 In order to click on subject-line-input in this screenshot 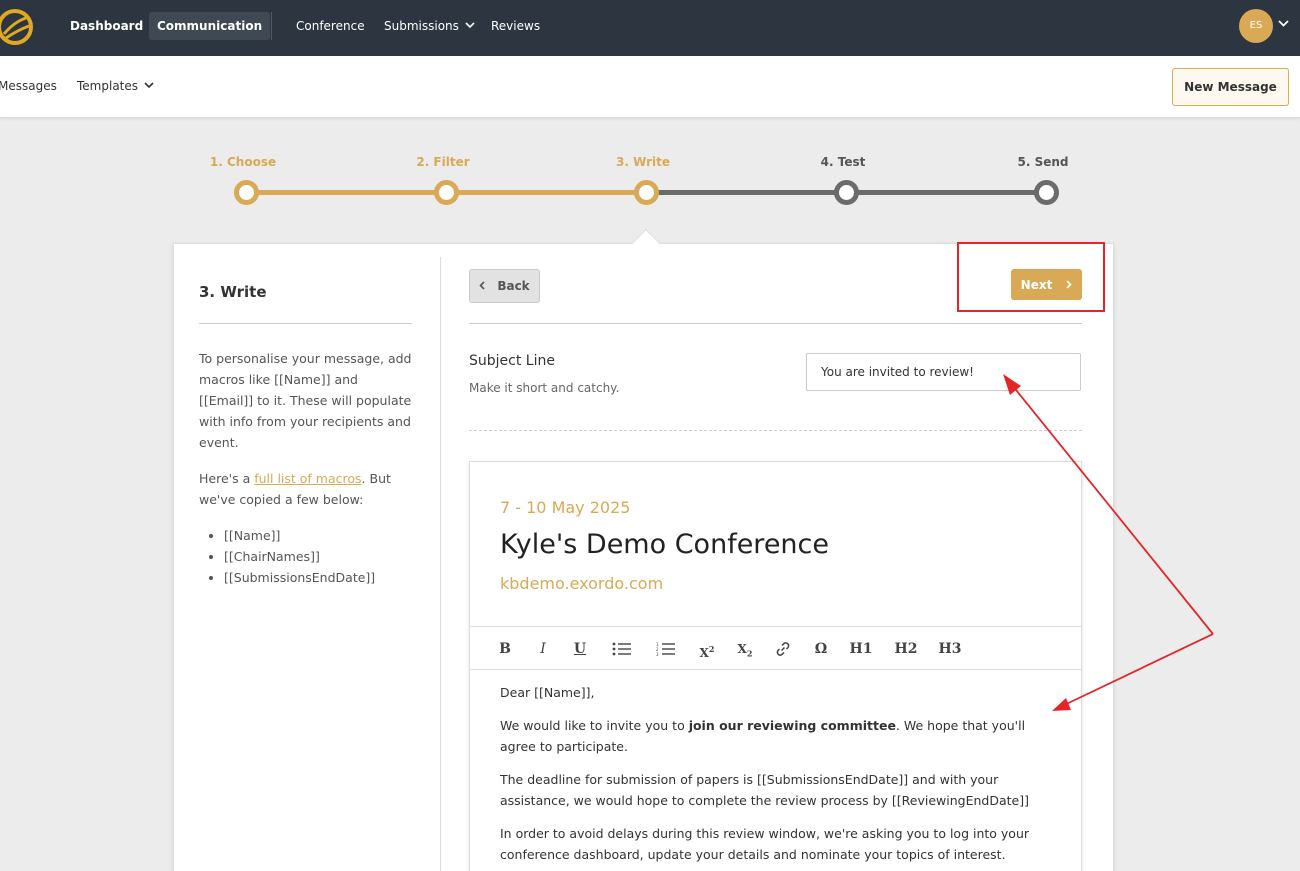, I will do `click(943, 372)`.